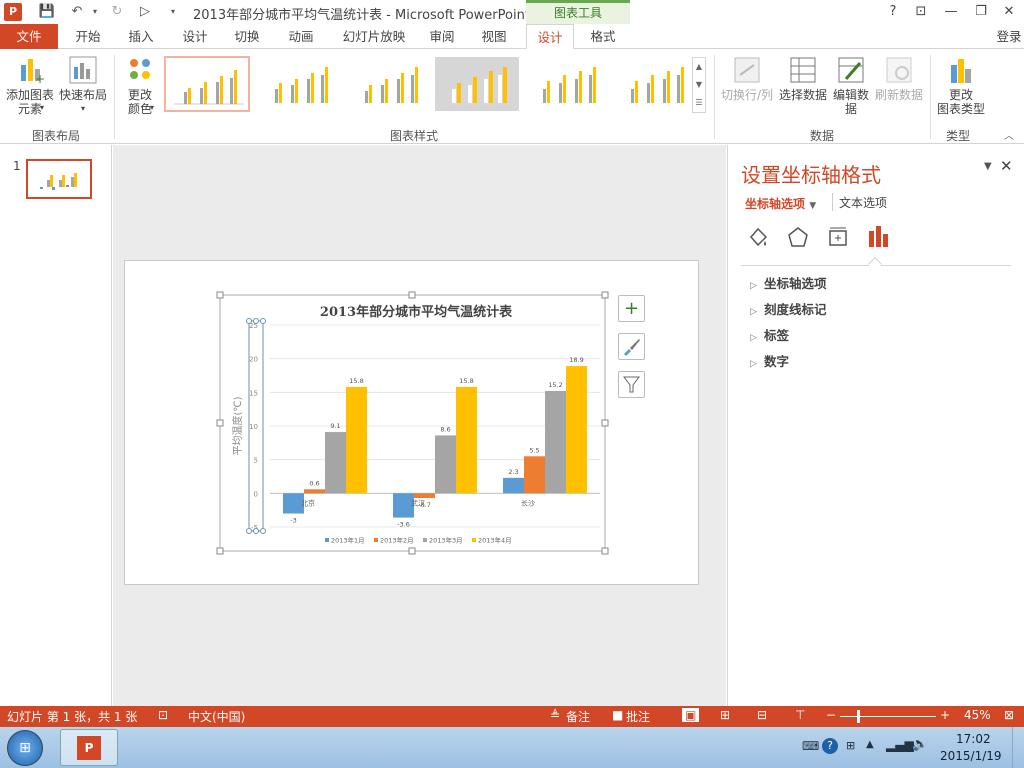 This screenshot has width=1024, height=768. What do you see at coordinates (555, 715) in the screenshot?
I see `notes-icon: ≜` at bounding box center [555, 715].